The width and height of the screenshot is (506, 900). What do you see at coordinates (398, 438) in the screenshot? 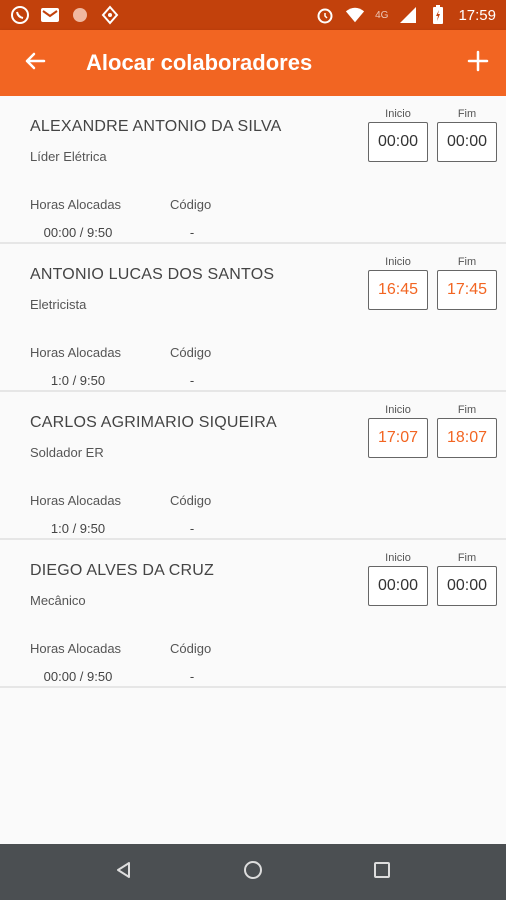
I see `start-time-field: 17:07` at bounding box center [398, 438].